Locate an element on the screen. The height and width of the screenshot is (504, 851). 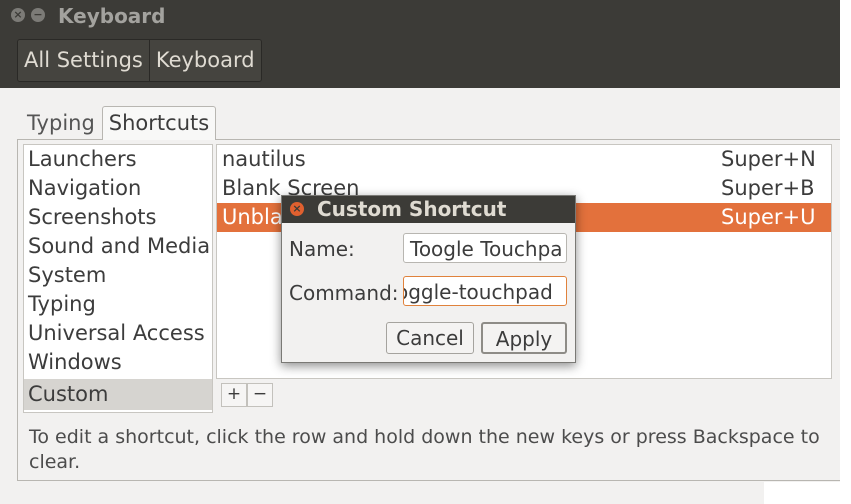
shortcut-row: nautilus Super+N is located at coordinates (524, 159).